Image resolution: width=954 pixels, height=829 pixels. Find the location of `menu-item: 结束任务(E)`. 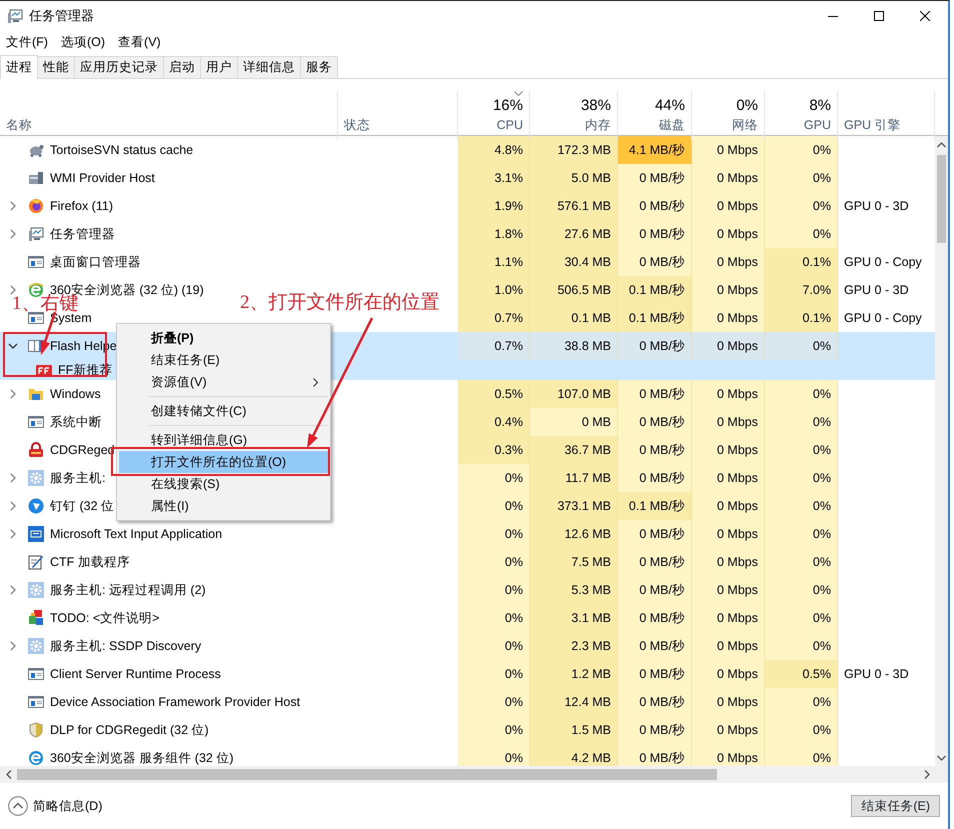

menu-item: 结束任务(E) is located at coordinates (223, 360).